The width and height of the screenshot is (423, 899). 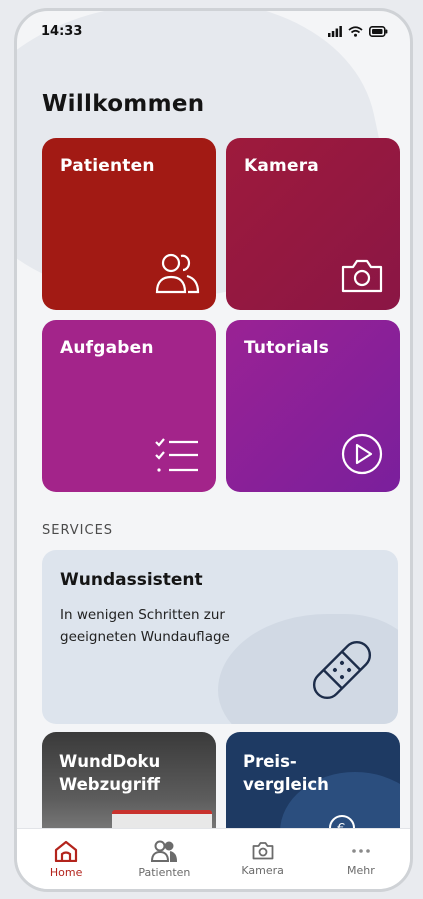 What do you see at coordinates (213, 31) in the screenshot?
I see `status-bar: 14:33` at bounding box center [213, 31].